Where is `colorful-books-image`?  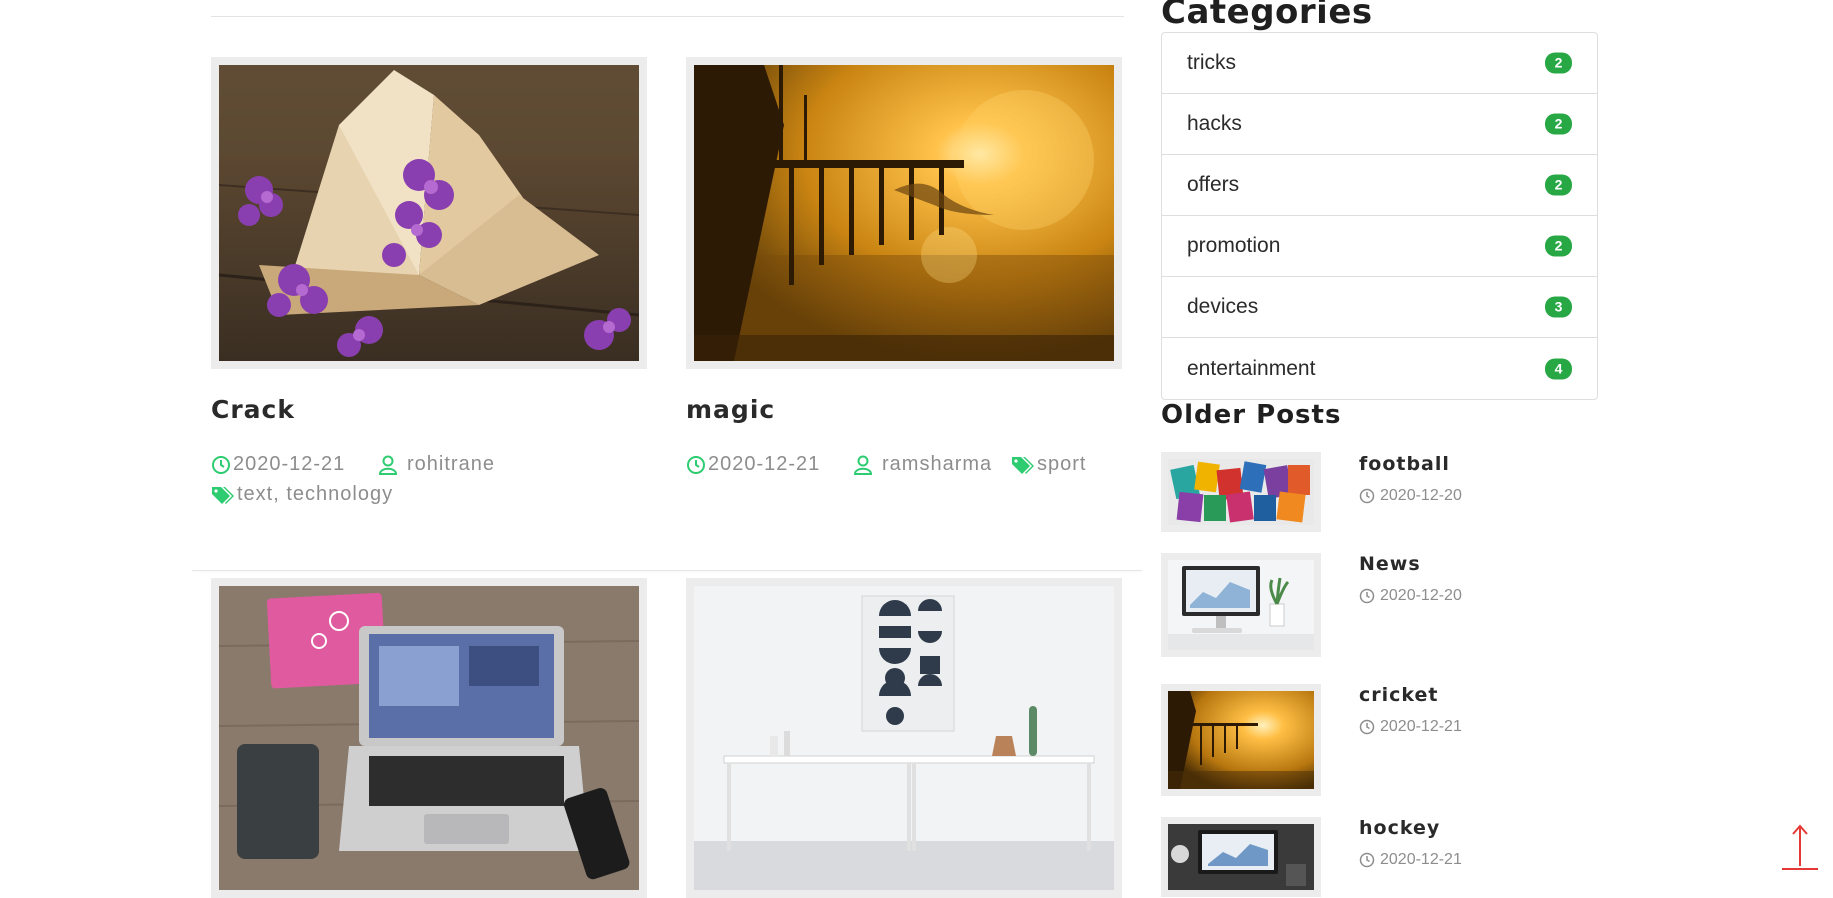 colorful-books-image is located at coordinates (1241, 492).